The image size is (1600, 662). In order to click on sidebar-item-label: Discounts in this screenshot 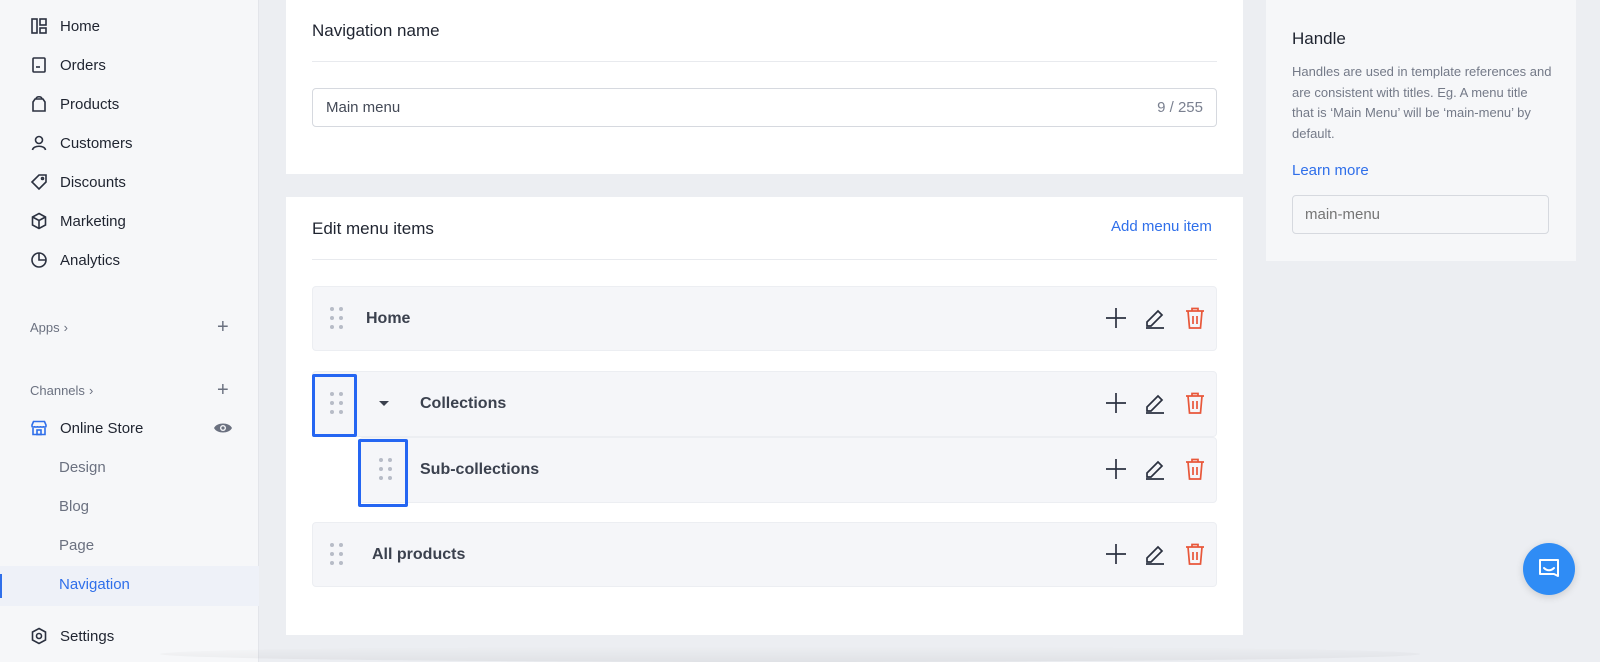, I will do `click(93, 182)`.